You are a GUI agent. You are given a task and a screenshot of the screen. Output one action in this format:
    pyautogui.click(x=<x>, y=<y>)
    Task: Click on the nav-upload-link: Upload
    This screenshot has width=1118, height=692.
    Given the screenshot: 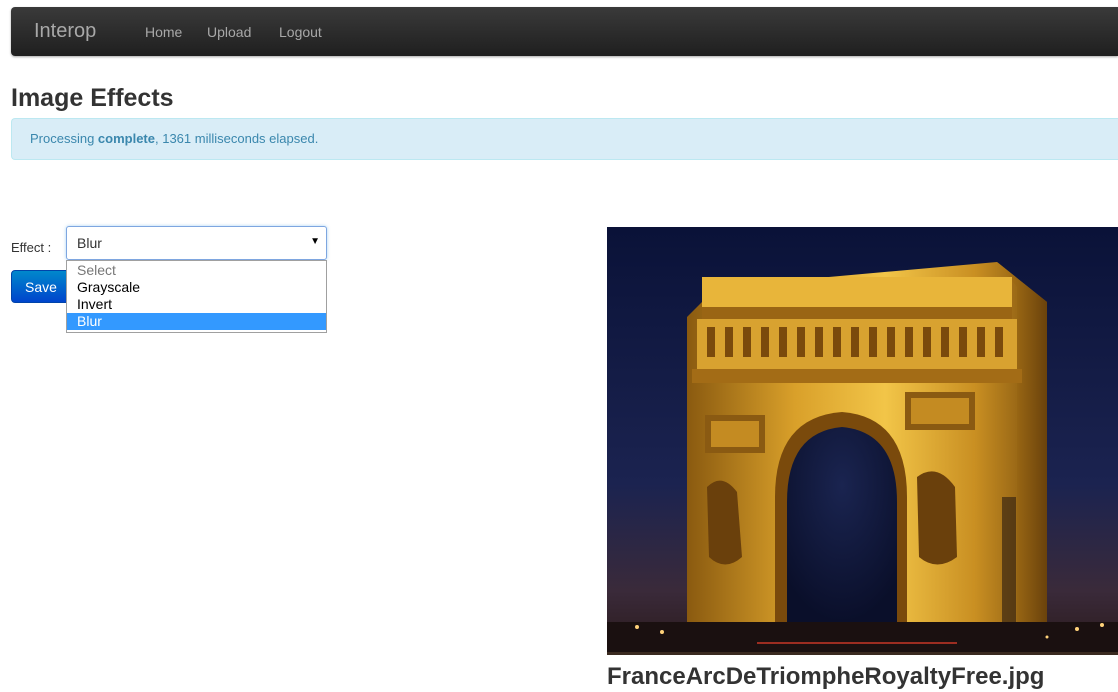 What is the action you would take?
    pyautogui.click(x=229, y=32)
    